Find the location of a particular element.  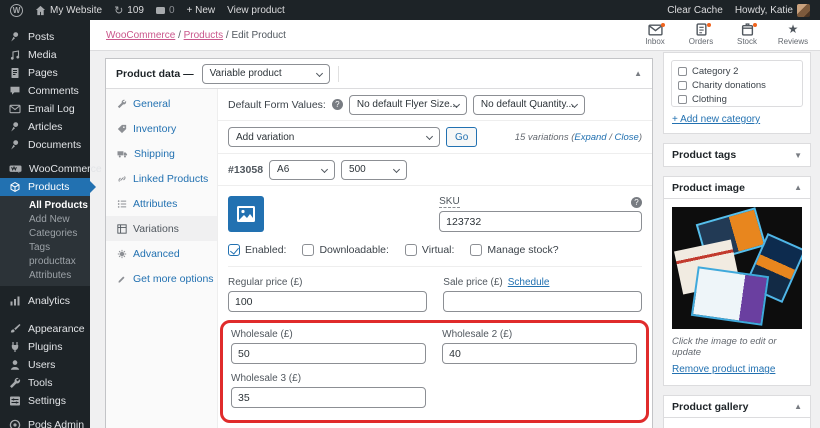

regular-price-label: Regular price (£) is located at coordinates (265, 282).